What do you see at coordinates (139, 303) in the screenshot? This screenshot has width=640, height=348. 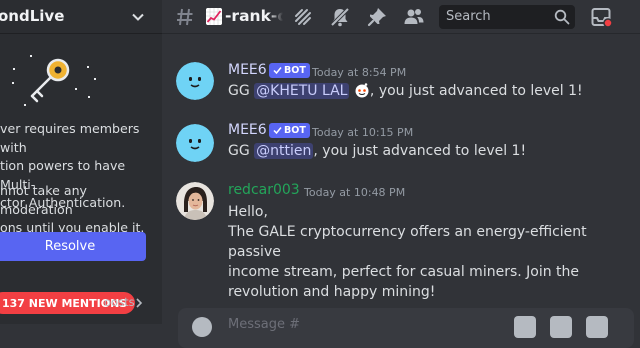 I see `chevron-right-icon` at bounding box center [139, 303].